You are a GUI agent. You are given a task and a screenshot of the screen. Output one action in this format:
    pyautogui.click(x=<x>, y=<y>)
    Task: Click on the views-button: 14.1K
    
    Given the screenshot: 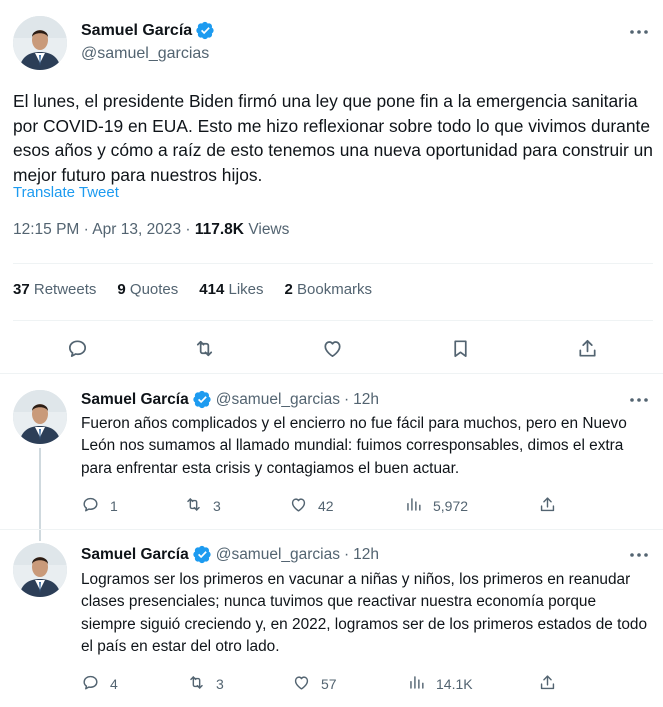 What is the action you would take?
    pyautogui.click(x=440, y=684)
    